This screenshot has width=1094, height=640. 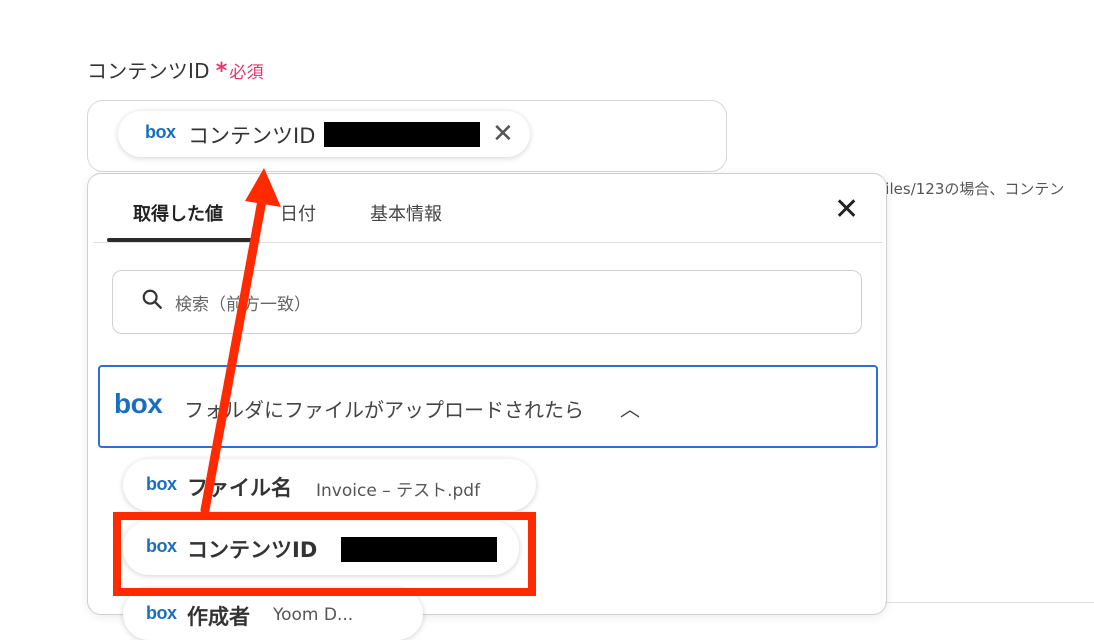 What do you see at coordinates (487, 302) in the screenshot?
I see `search-input: 検索（前方一致）` at bounding box center [487, 302].